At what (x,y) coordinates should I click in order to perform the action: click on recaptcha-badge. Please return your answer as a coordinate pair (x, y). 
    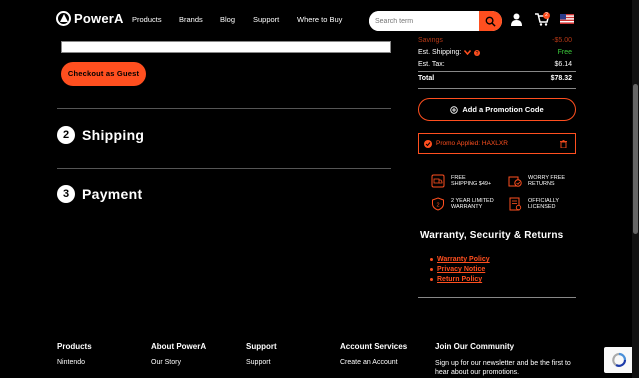
    Looking at the image, I should click on (619, 360).